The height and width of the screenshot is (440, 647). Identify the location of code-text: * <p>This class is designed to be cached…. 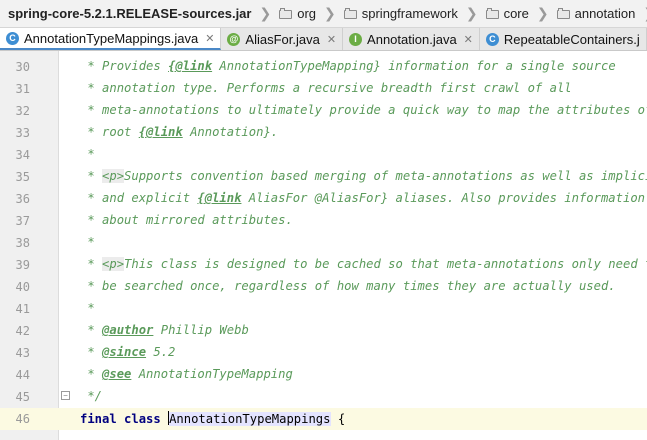
(363, 264).